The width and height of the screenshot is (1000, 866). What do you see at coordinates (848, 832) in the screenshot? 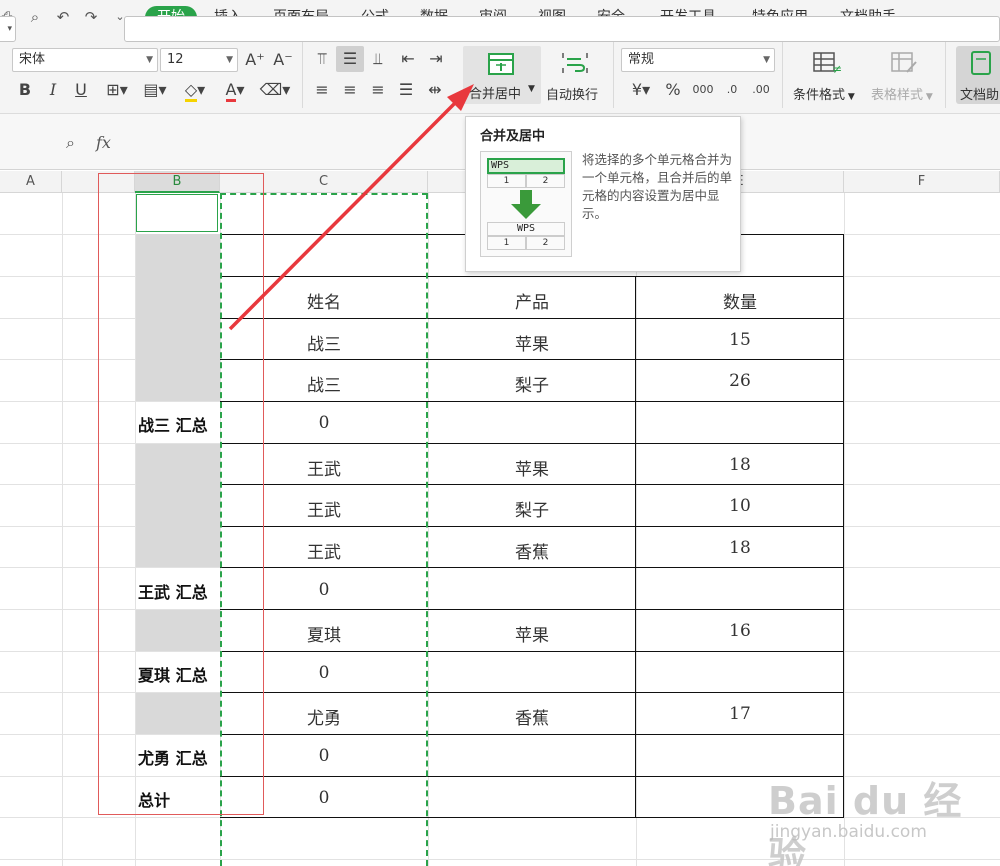
I see `watermark-url: jingyan.baidu.com` at bounding box center [848, 832].